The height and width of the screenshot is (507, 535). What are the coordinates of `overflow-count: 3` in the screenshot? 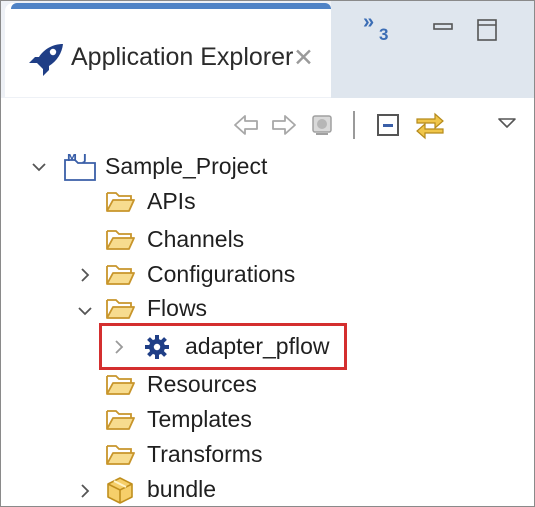 It's located at (384, 34).